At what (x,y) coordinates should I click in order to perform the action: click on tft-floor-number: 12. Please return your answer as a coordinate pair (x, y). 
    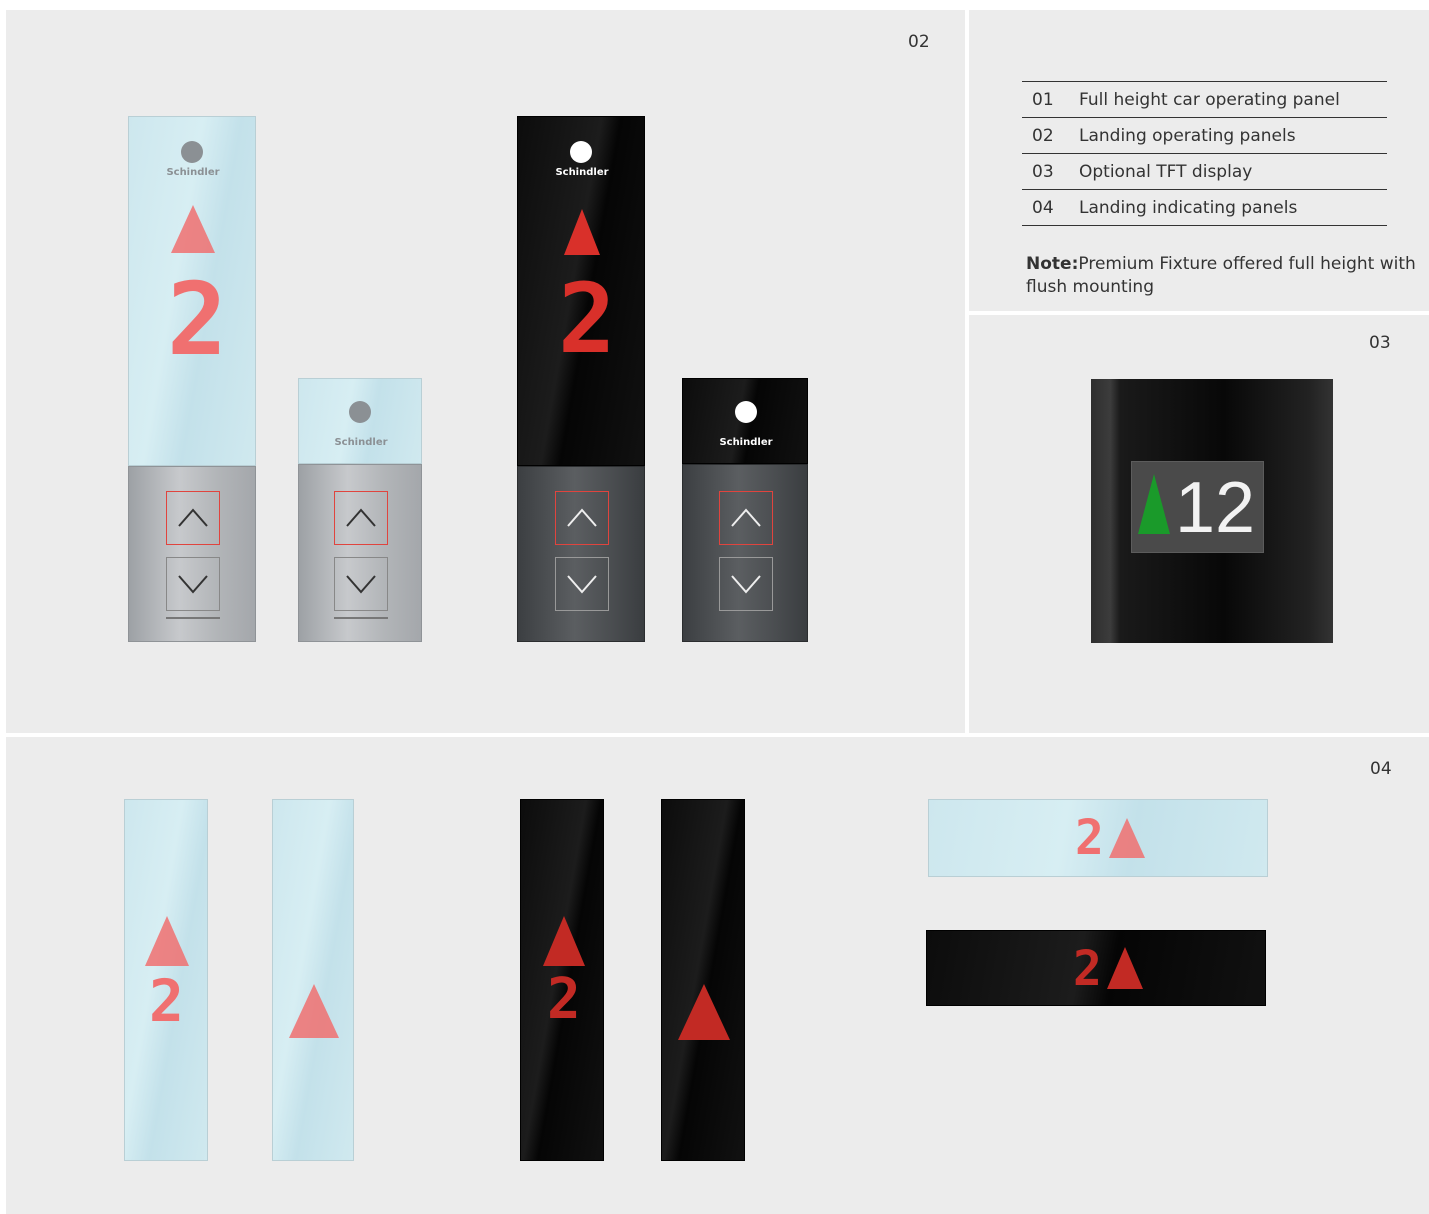
    Looking at the image, I should click on (1215, 508).